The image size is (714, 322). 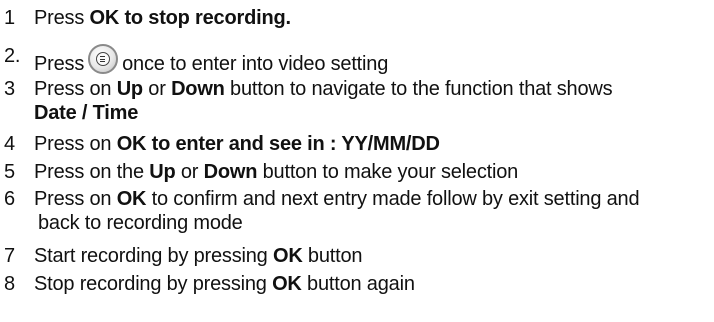 What do you see at coordinates (12, 56) in the screenshot?
I see `step-number: 2.` at bounding box center [12, 56].